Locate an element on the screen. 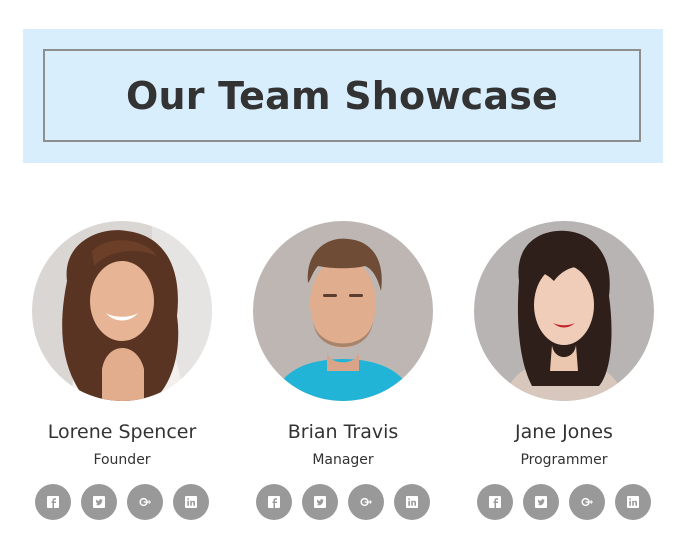  team-member-card: Jane Jones Programmer is located at coordinates (564, 370).